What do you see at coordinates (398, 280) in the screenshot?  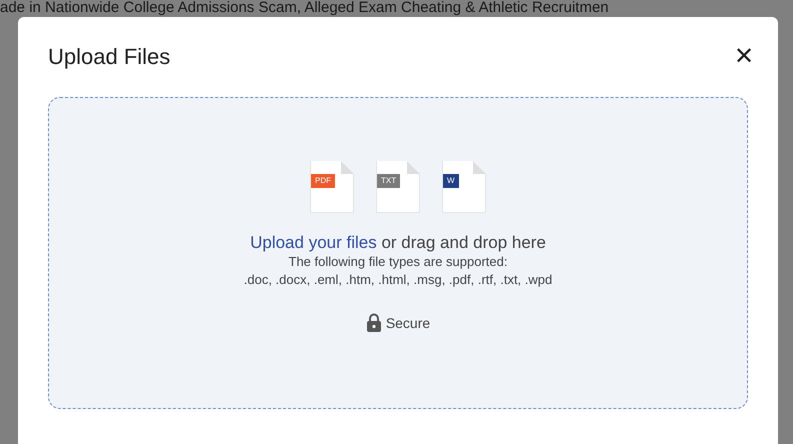 I see `supported-types: .doc, .docx, .eml, .htm, .html, .msg, .pdf, .rtf, .txt, .wpd` at bounding box center [398, 280].